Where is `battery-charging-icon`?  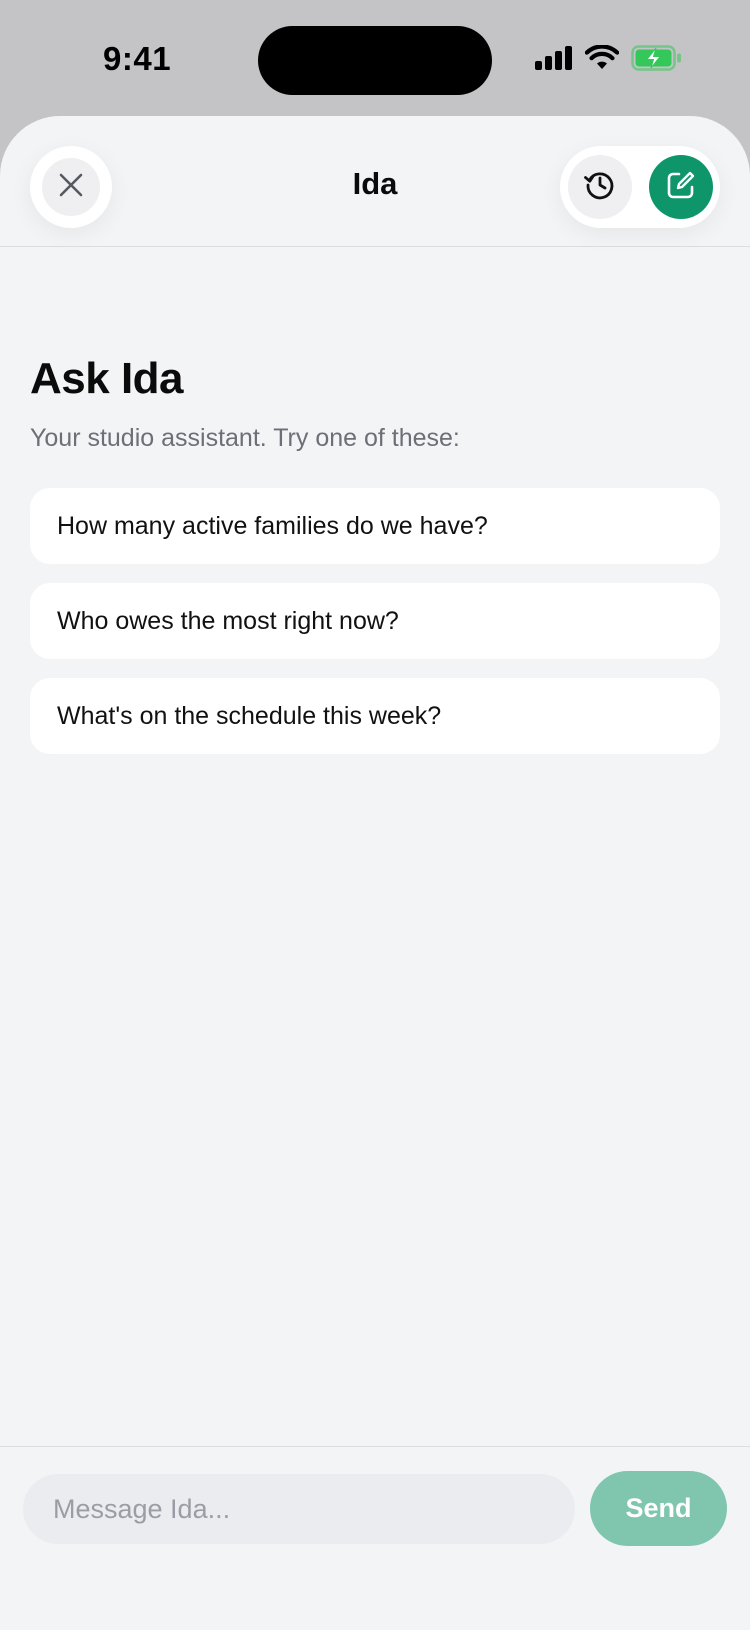 battery-charging-icon is located at coordinates (657, 60).